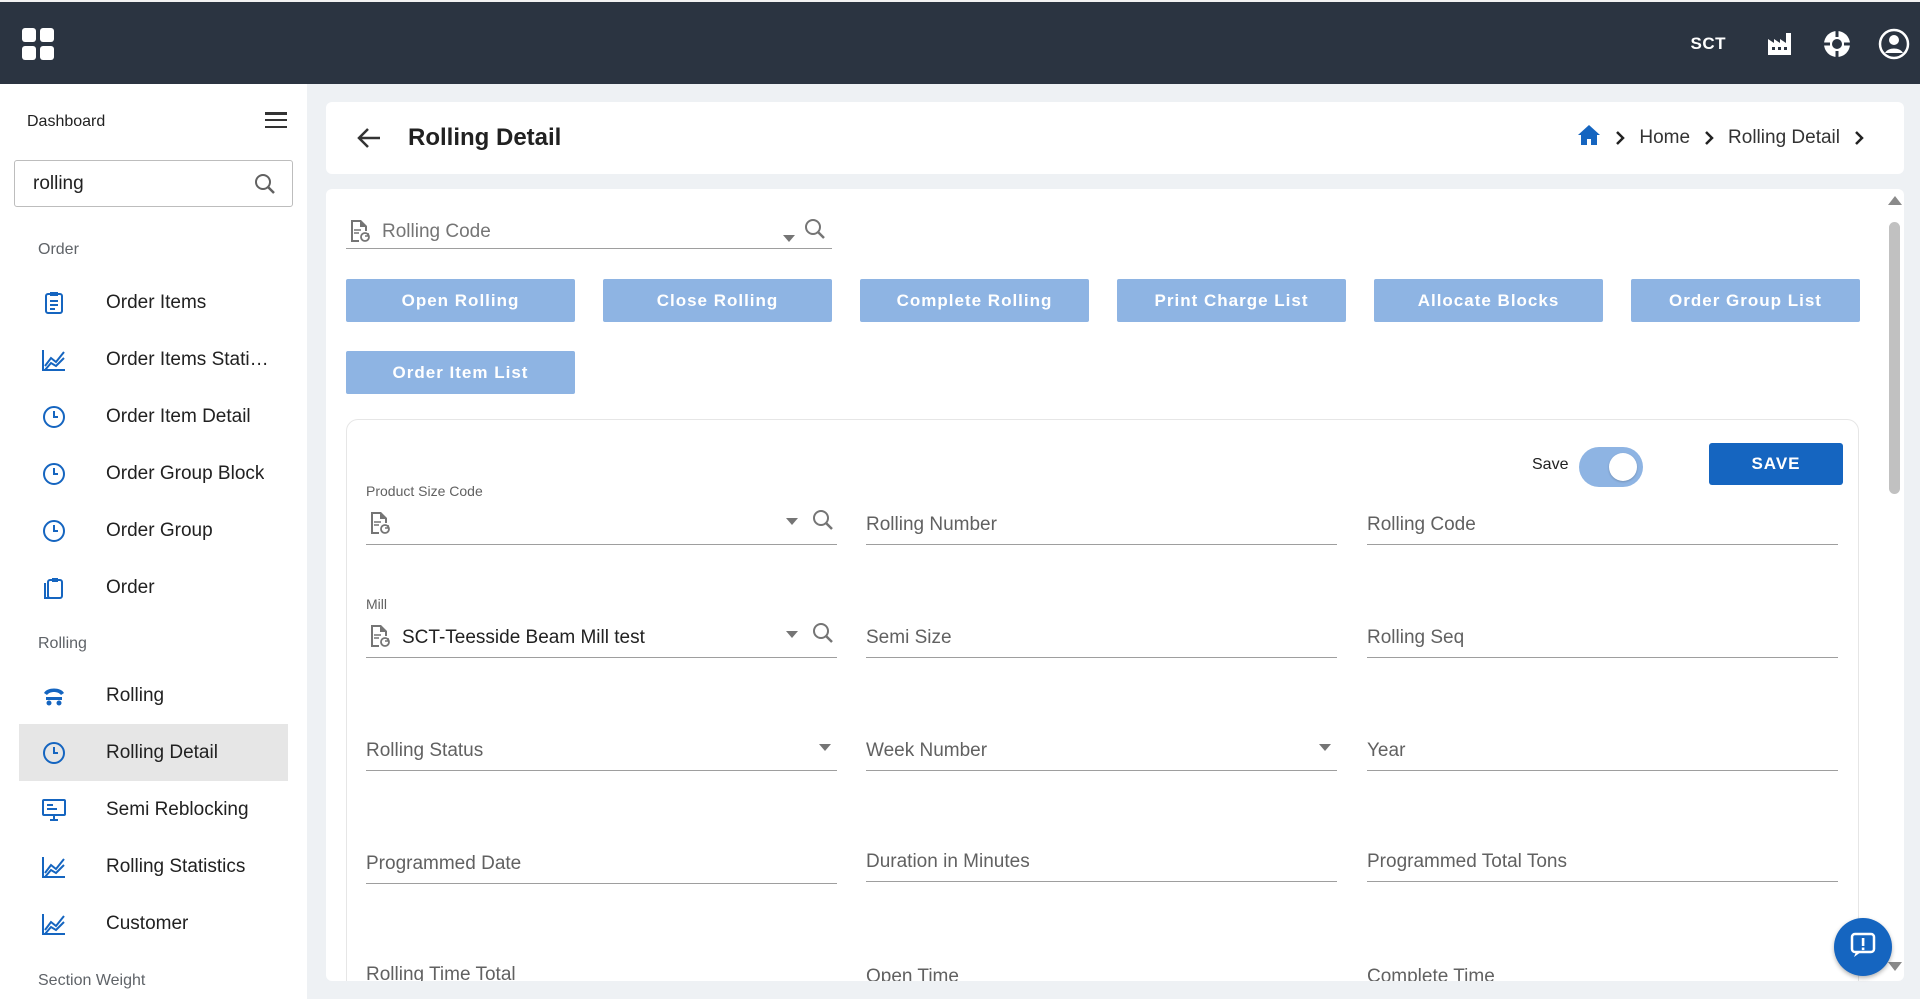 The image size is (1920, 999). What do you see at coordinates (485, 137) in the screenshot?
I see `page-title: Rolling Detail` at bounding box center [485, 137].